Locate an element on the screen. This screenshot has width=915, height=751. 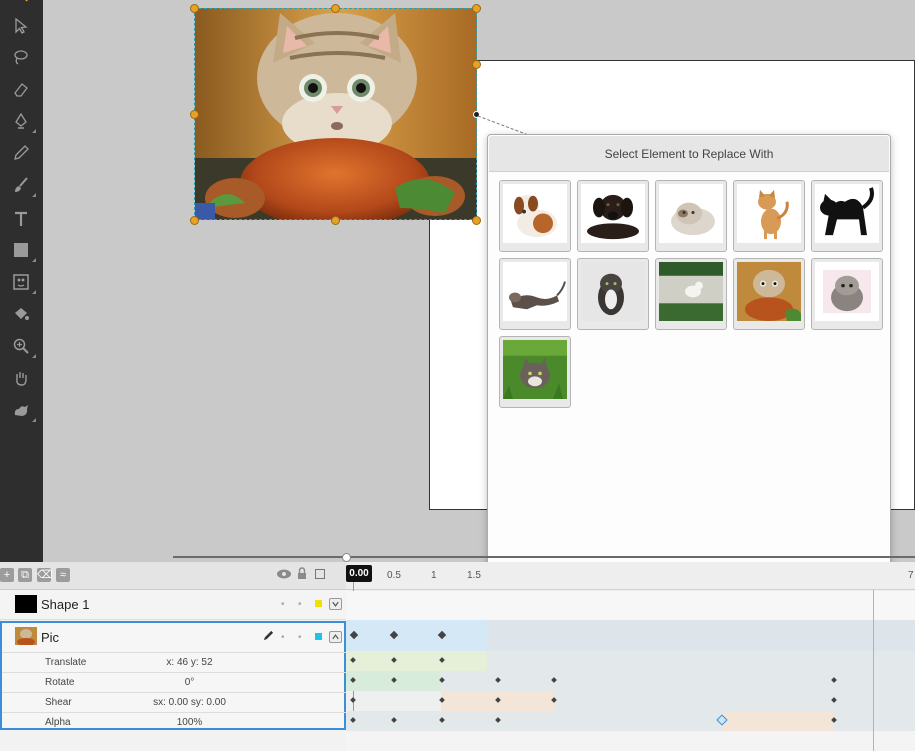
layer-name: Shape 1 is located at coordinates (65, 604).